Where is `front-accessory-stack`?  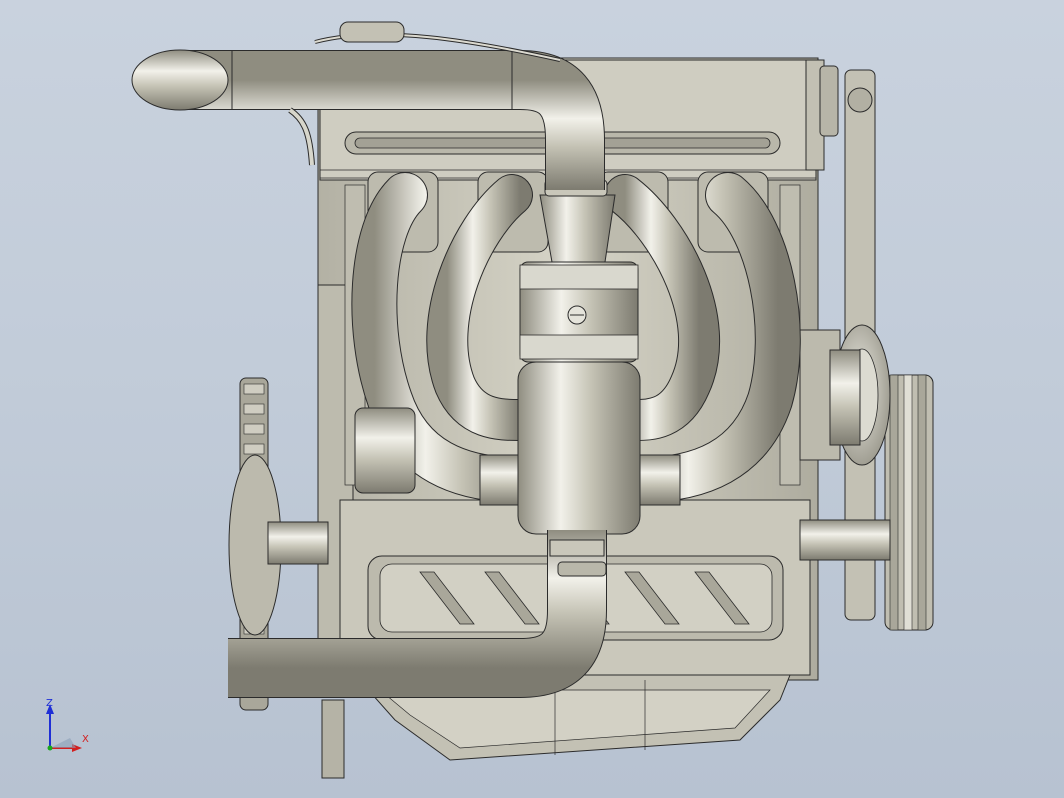 front-accessory-stack is located at coordinates (866, 345).